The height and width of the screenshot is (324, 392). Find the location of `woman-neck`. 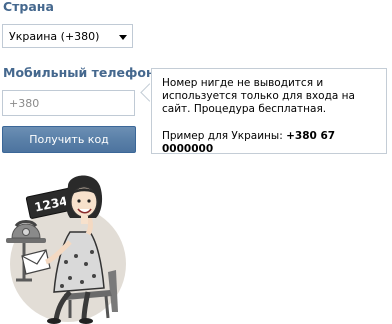

woman-neck is located at coordinates (84, 220).